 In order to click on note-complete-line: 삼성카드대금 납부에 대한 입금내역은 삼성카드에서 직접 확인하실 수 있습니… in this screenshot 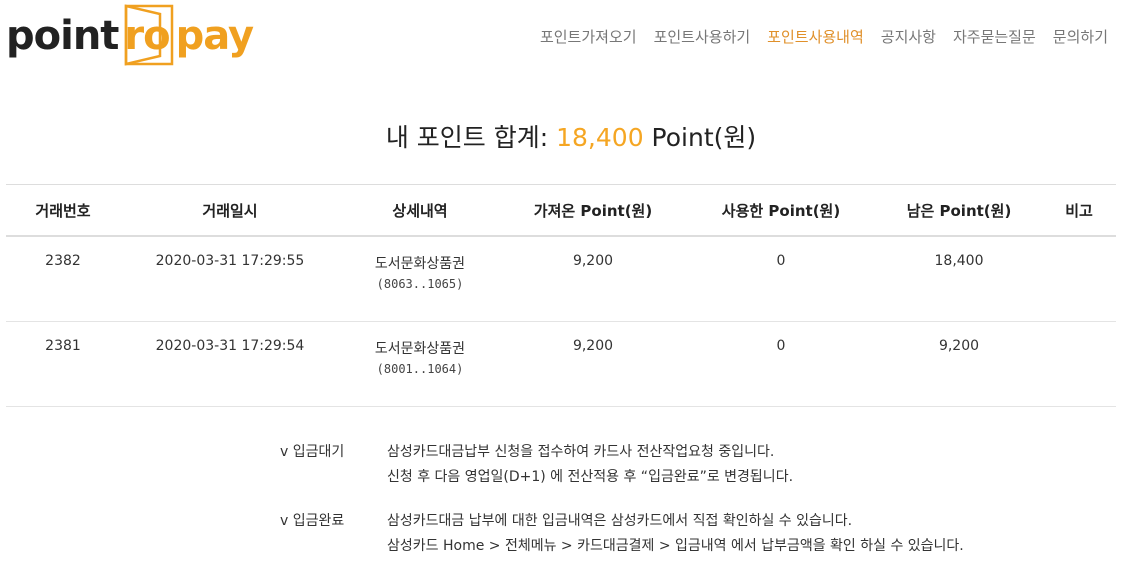, I will do `click(620, 521)`.